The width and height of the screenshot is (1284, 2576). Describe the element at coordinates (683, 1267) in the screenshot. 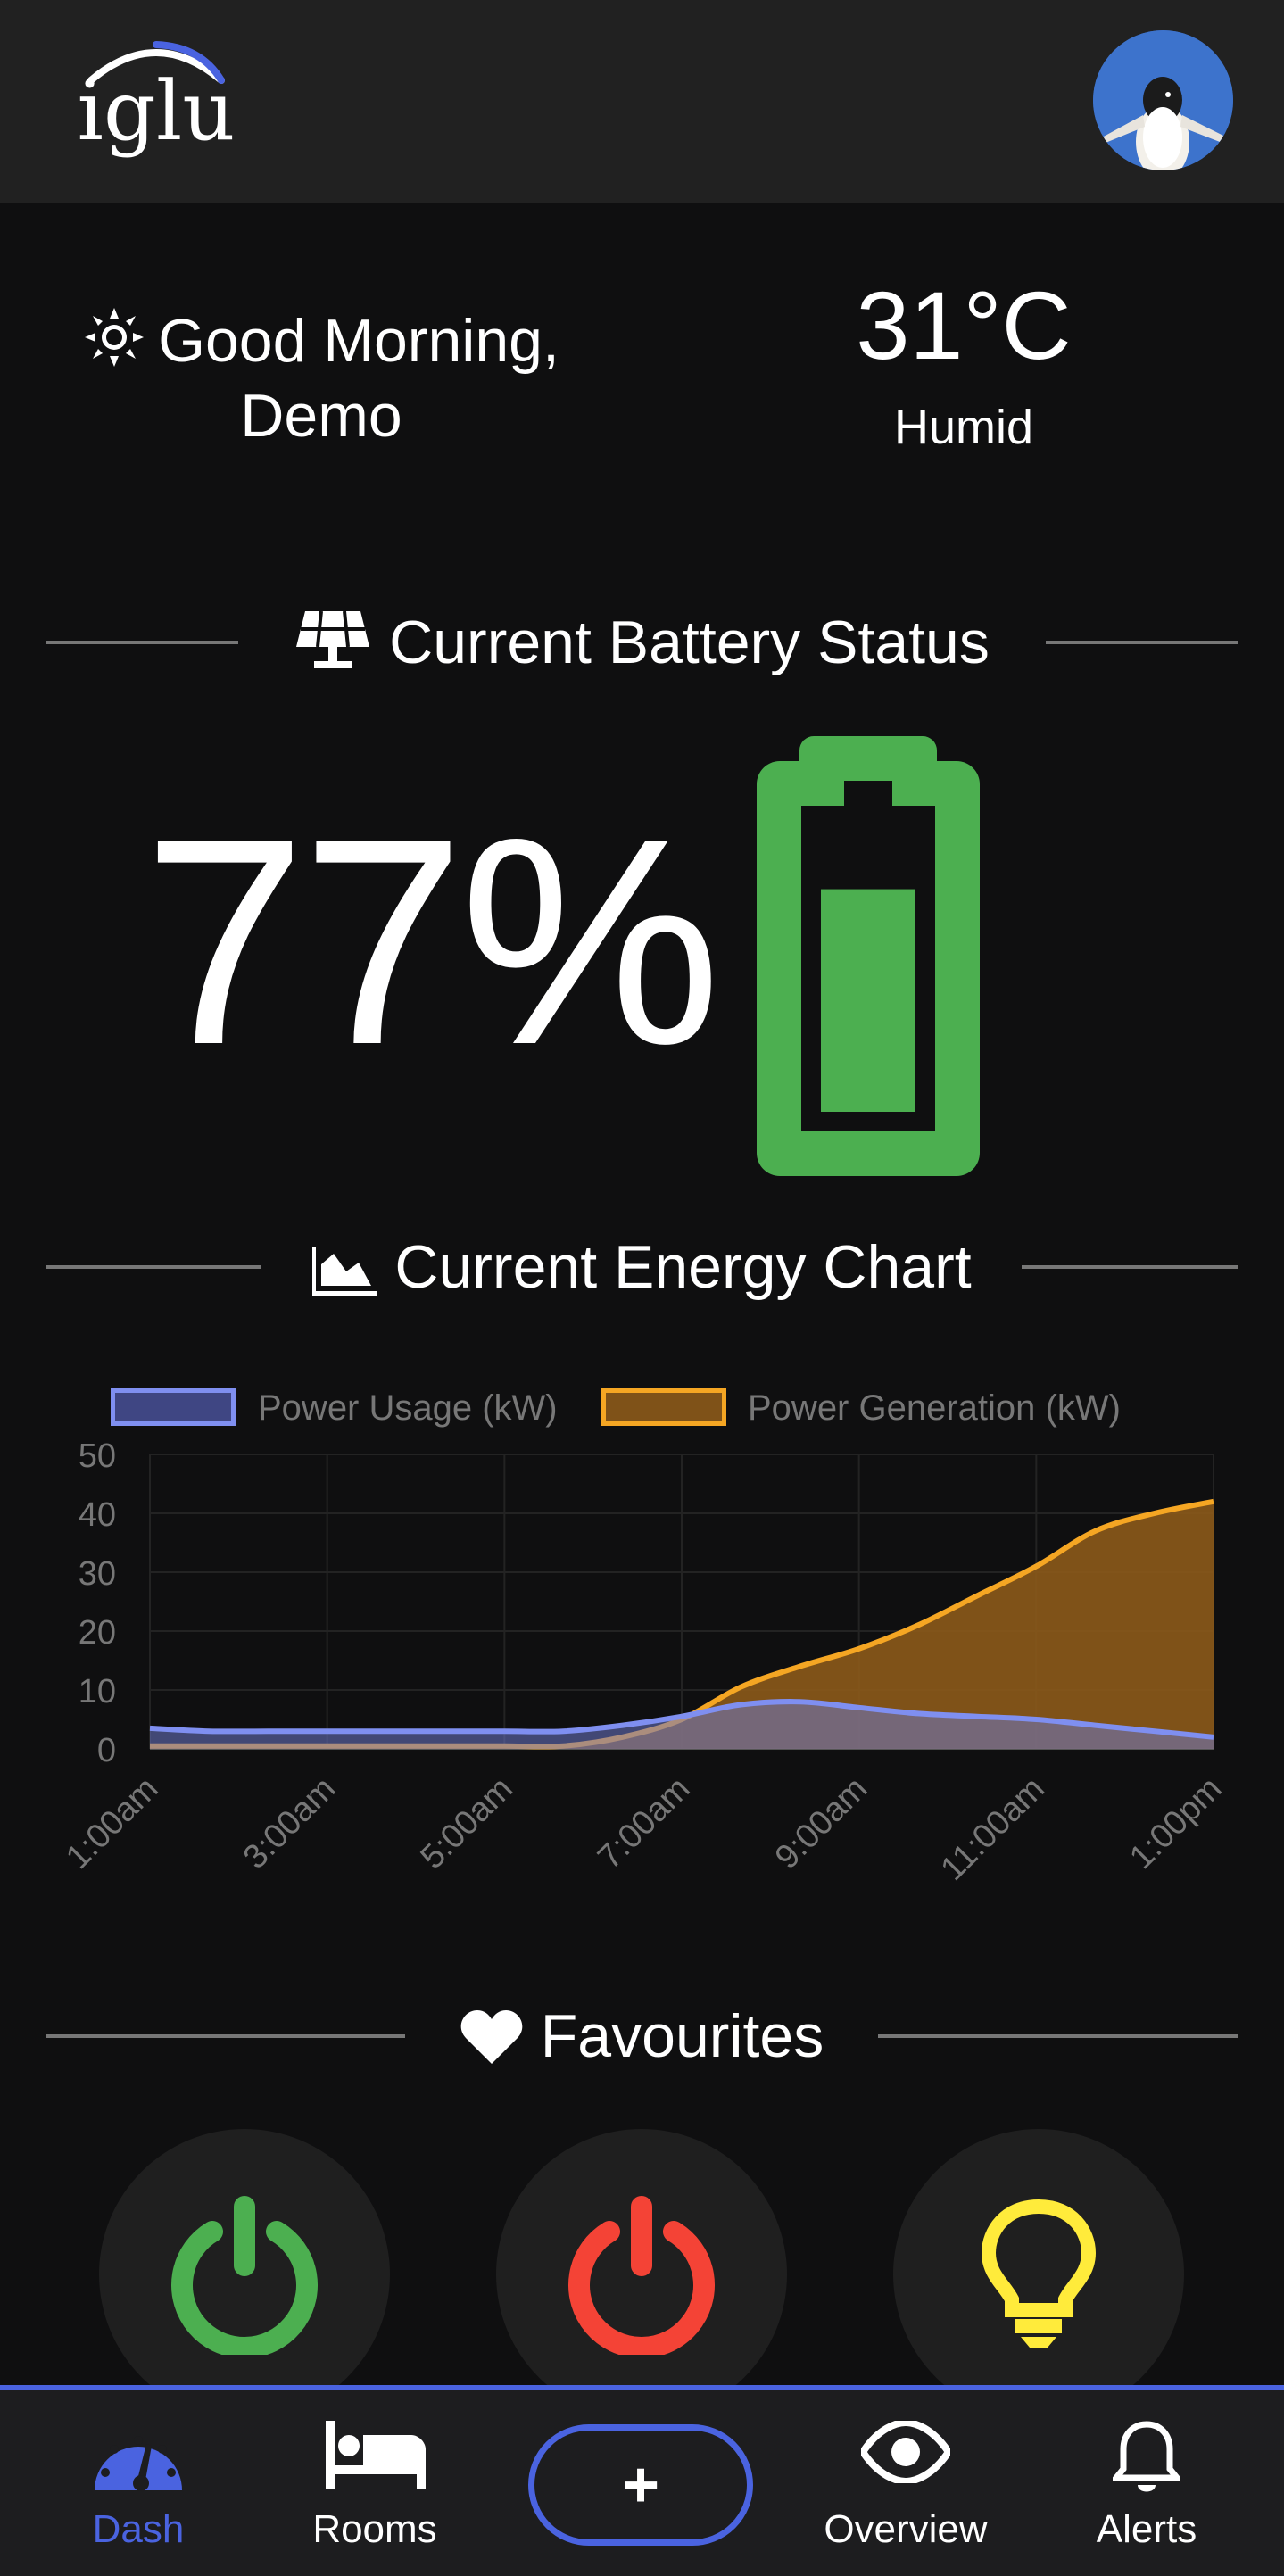

I see `chart-section-title: Current Energy Chart` at that location.